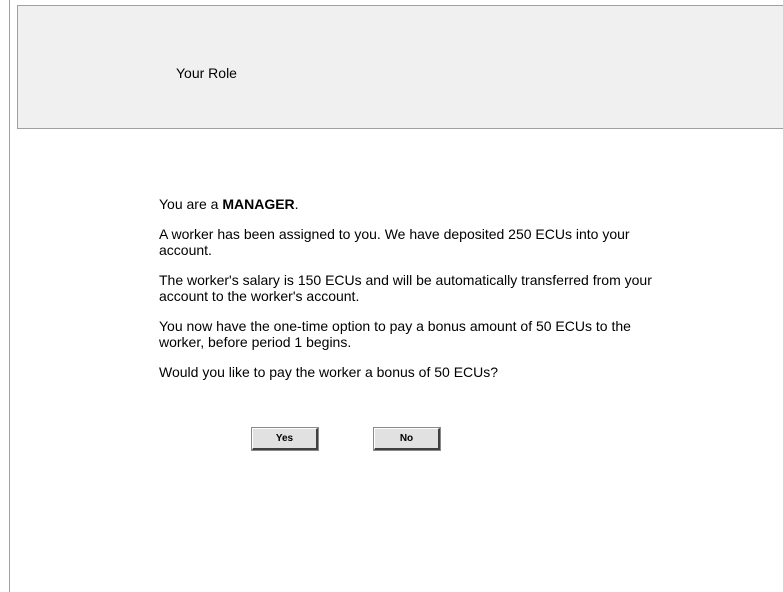  I want to click on role-prefix: You are a, so click(191, 204).